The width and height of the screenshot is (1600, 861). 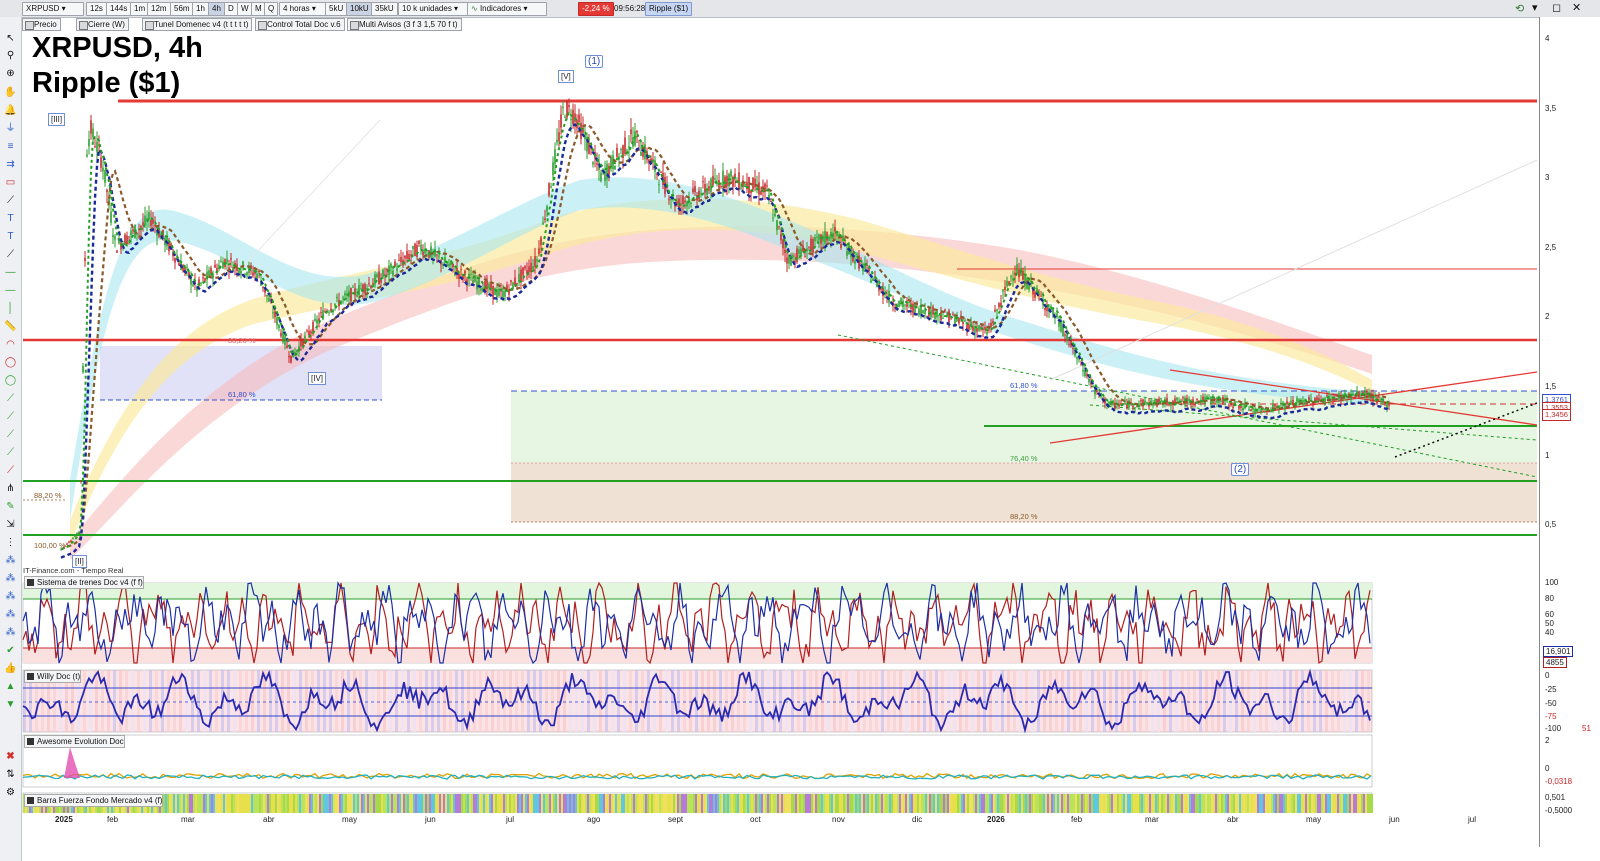 I want to click on maximize-icon: ◻, so click(x=1556, y=7).